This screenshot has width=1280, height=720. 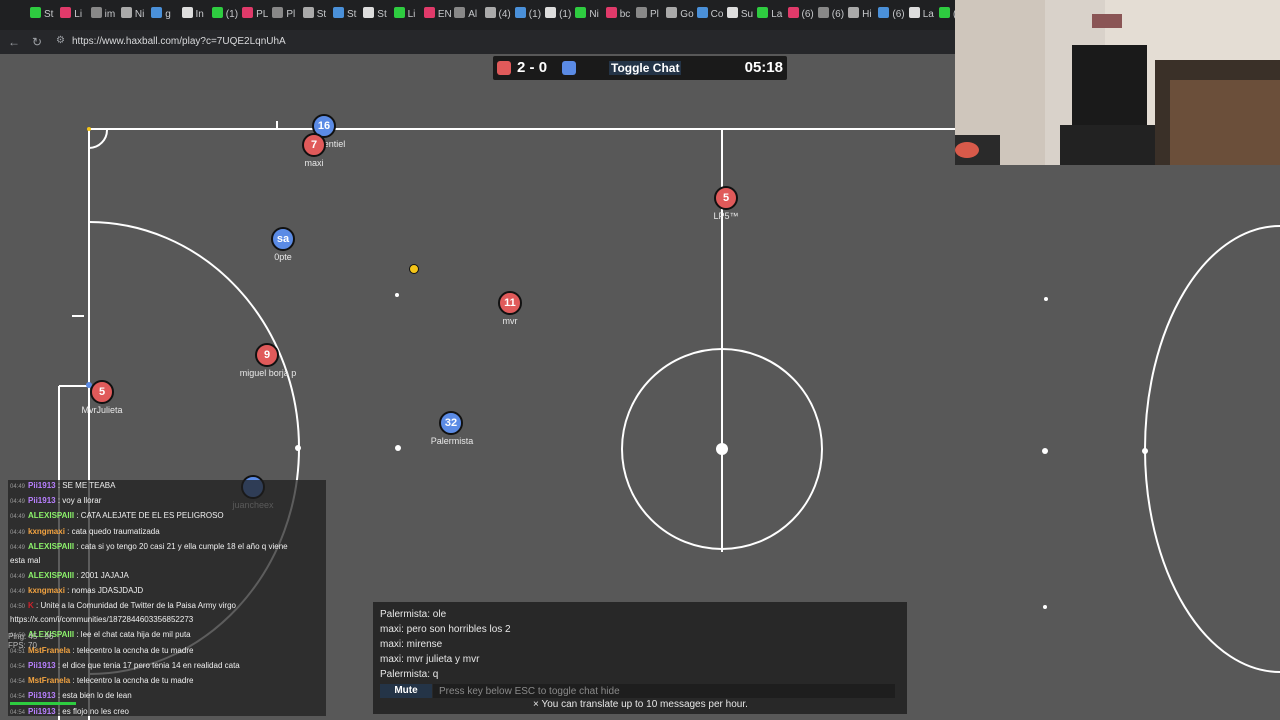 I want to click on browser-tab: g, so click(x=165, y=15).